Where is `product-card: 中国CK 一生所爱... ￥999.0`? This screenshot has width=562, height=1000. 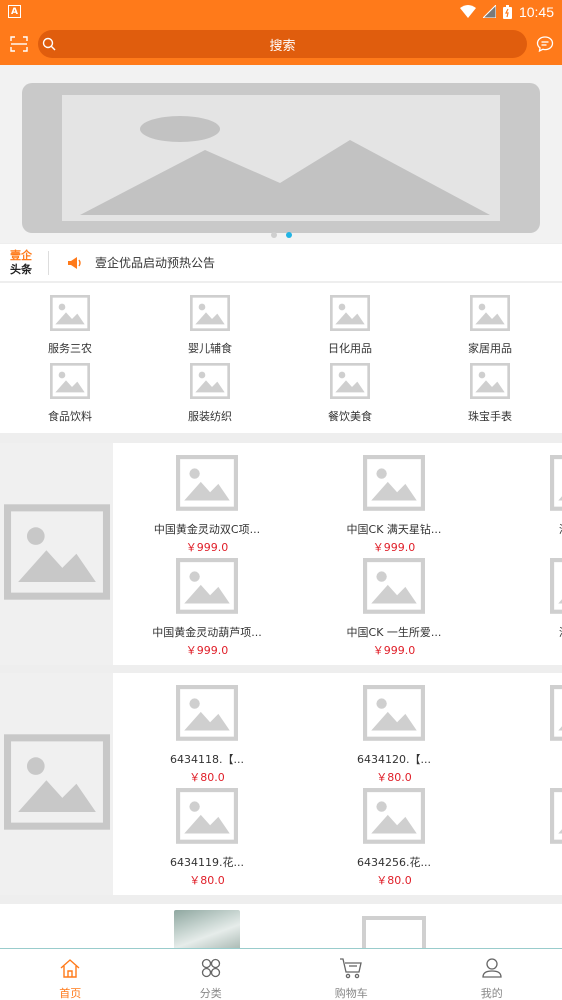 product-card: 中国CK 一生所爱... ￥999.0 is located at coordinates (394, 609).